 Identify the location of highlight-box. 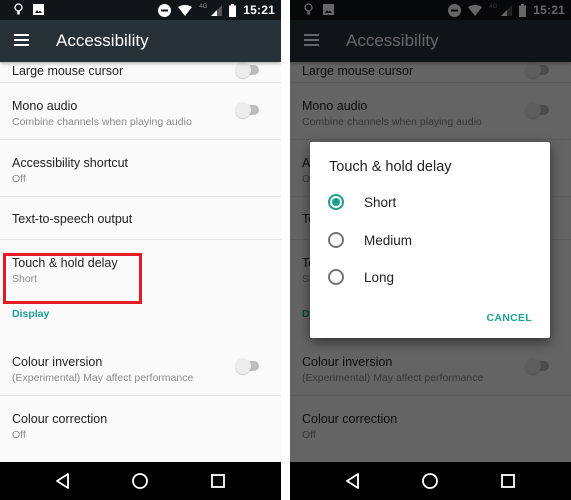
(72, 278).